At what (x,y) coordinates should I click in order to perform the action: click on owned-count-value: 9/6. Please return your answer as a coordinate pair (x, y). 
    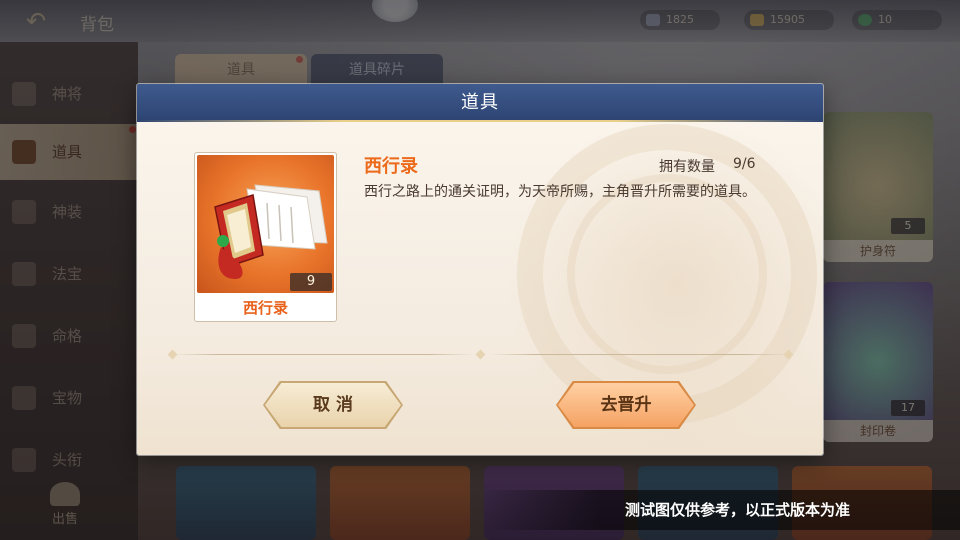
    Looking at the image, I should click on (744, 164).